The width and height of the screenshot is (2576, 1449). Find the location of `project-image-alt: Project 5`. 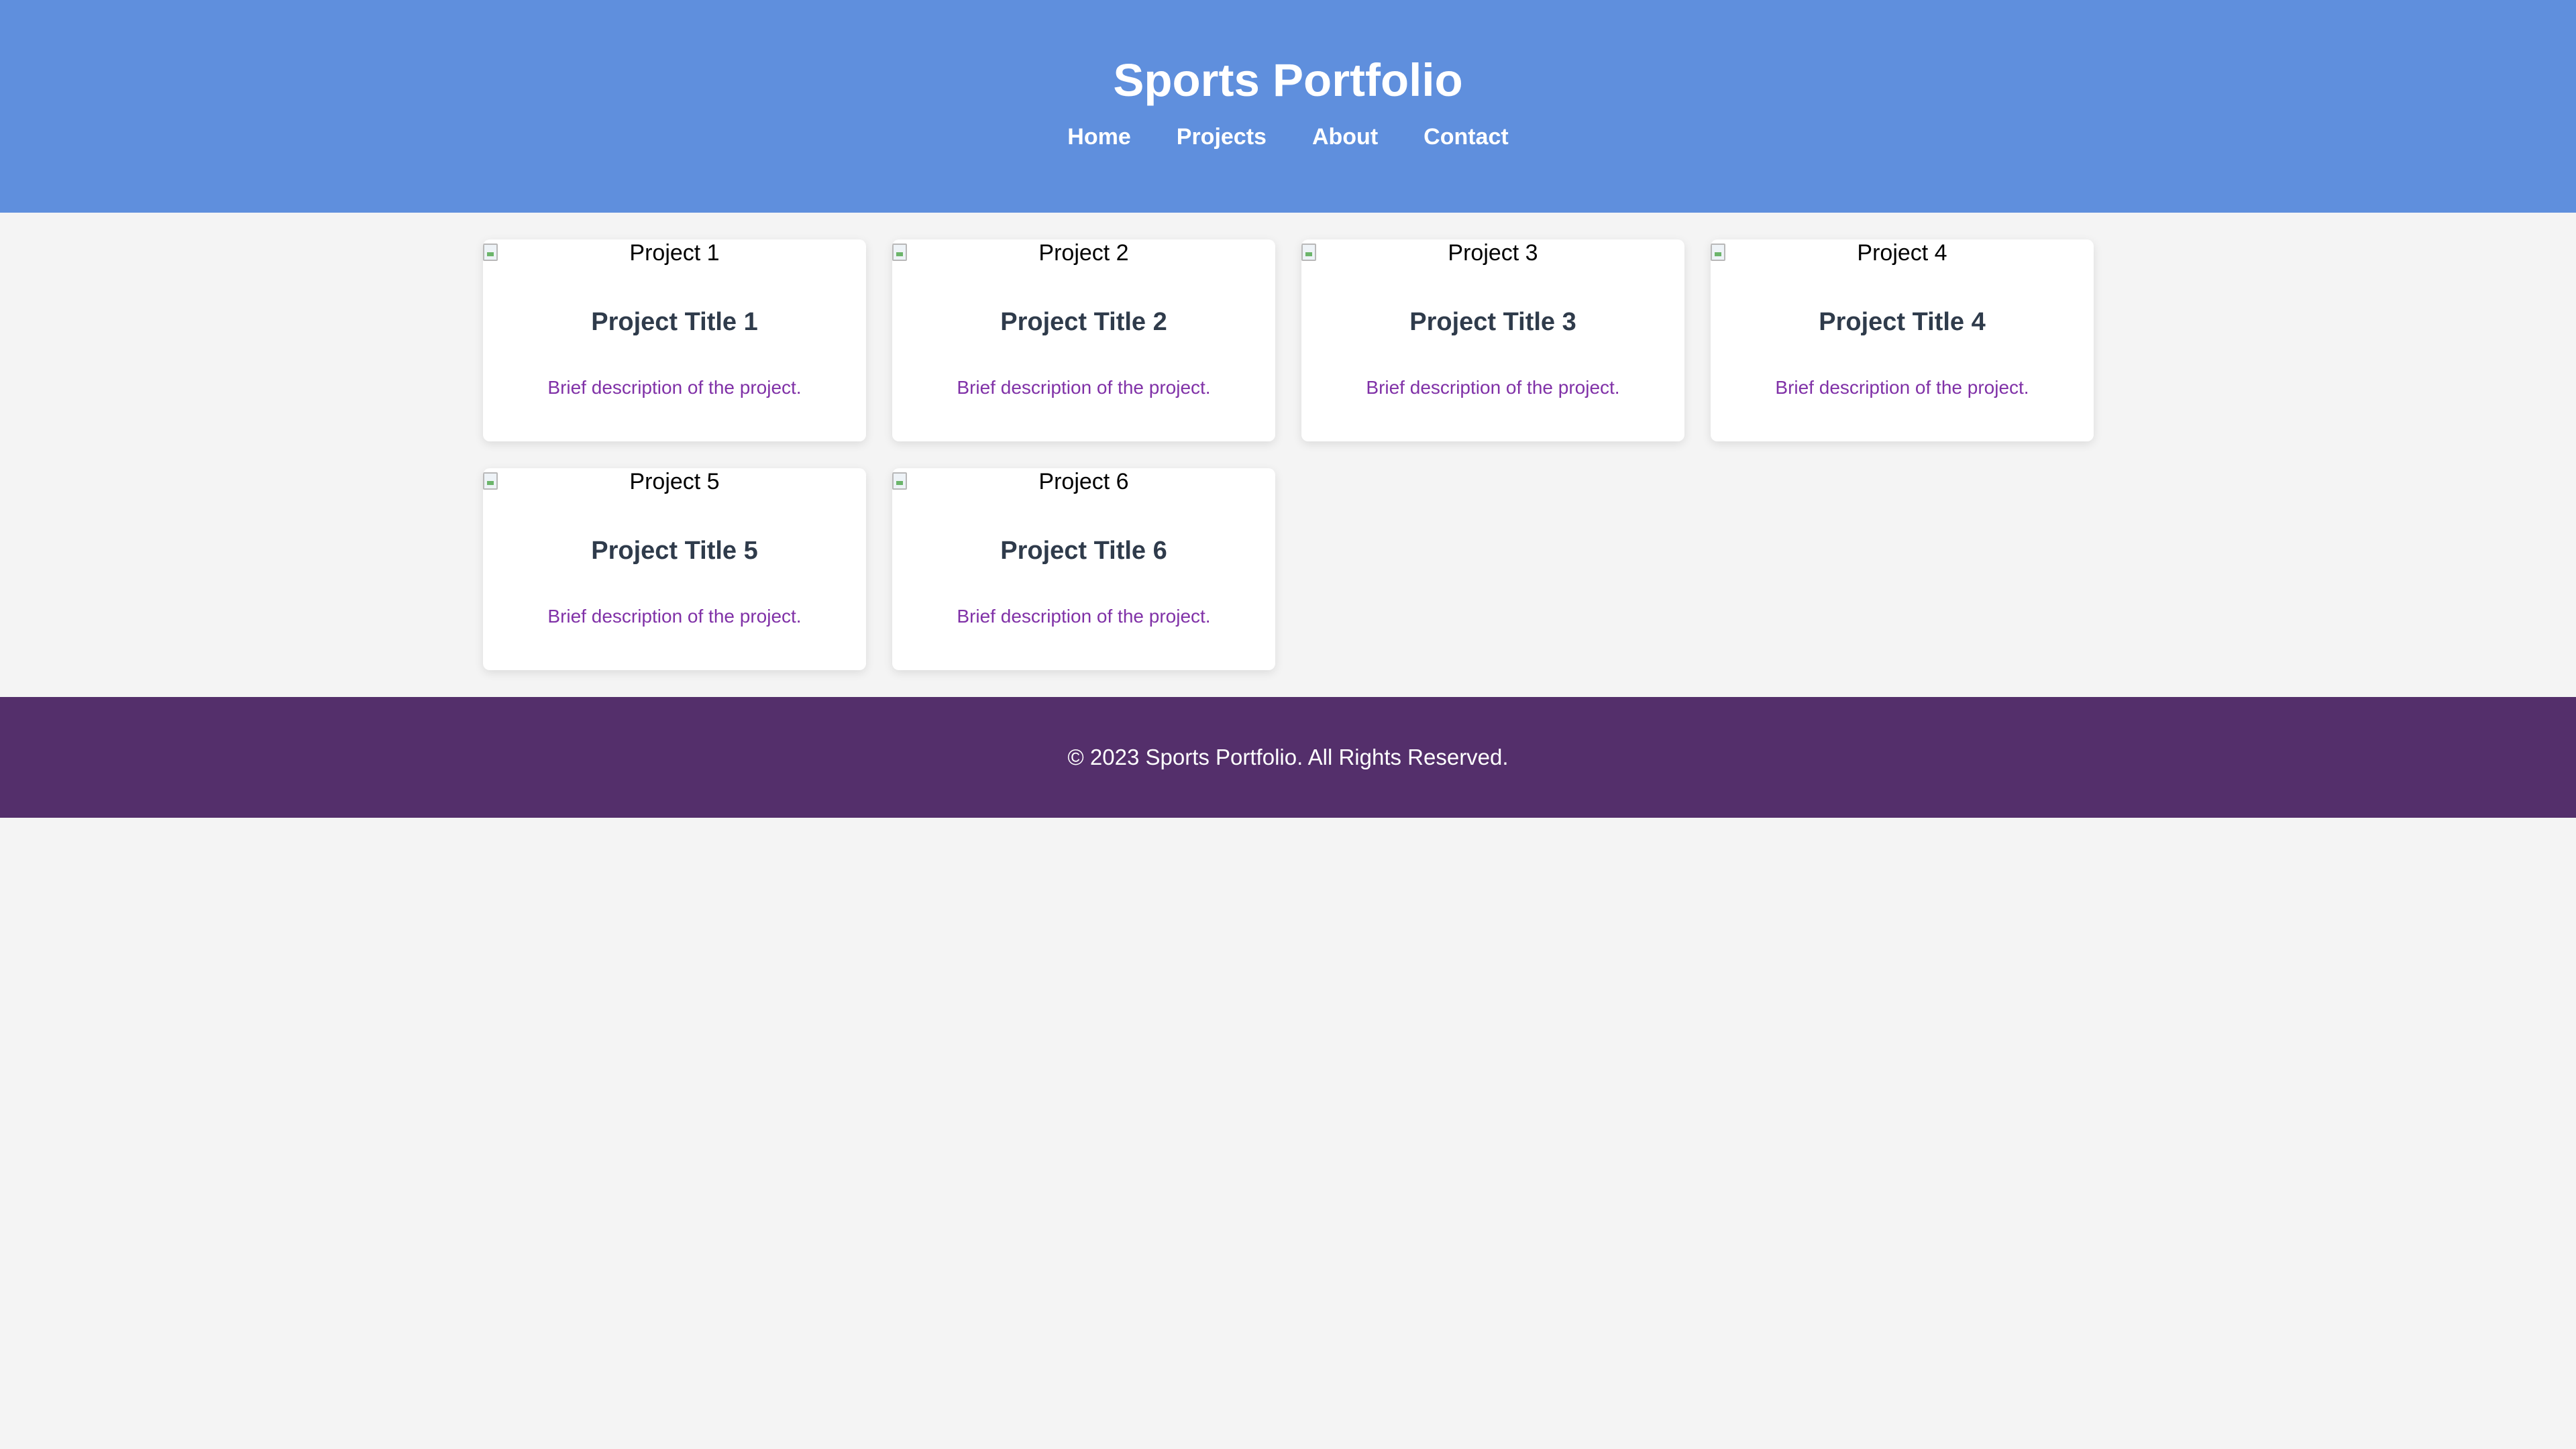

project-image-alt: Project 5 is located at coordinates (674, 481).